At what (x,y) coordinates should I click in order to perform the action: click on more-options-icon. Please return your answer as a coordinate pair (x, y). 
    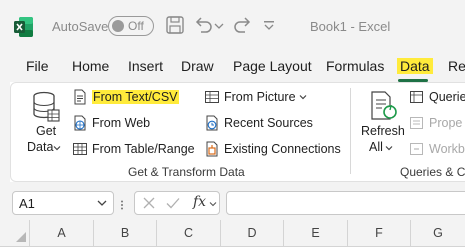
    Looking at the image, I should click on (122, 205).